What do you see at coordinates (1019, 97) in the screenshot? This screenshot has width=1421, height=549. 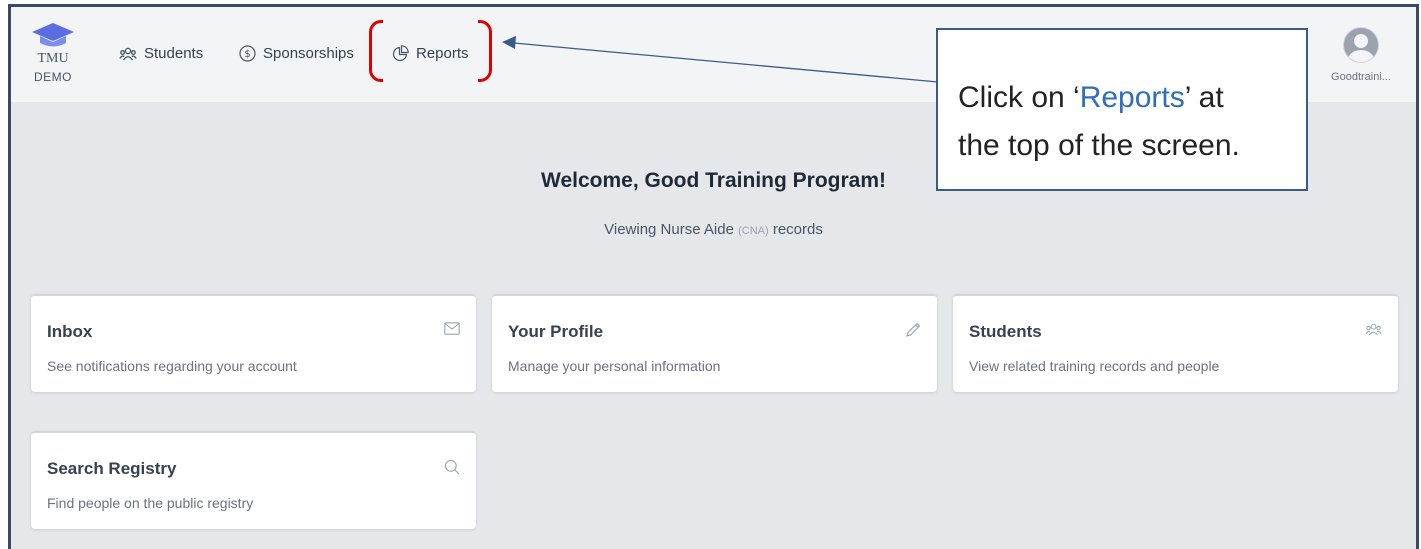 I see `callout-pre: Click on ‘` at bounding box center [1019, 97].